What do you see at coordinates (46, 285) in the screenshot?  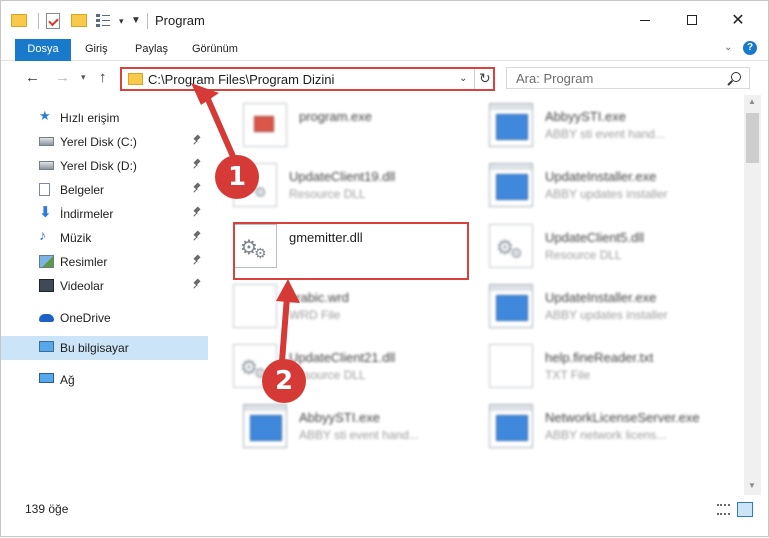 I see `videos-icon` at bounding box center [46, 285].